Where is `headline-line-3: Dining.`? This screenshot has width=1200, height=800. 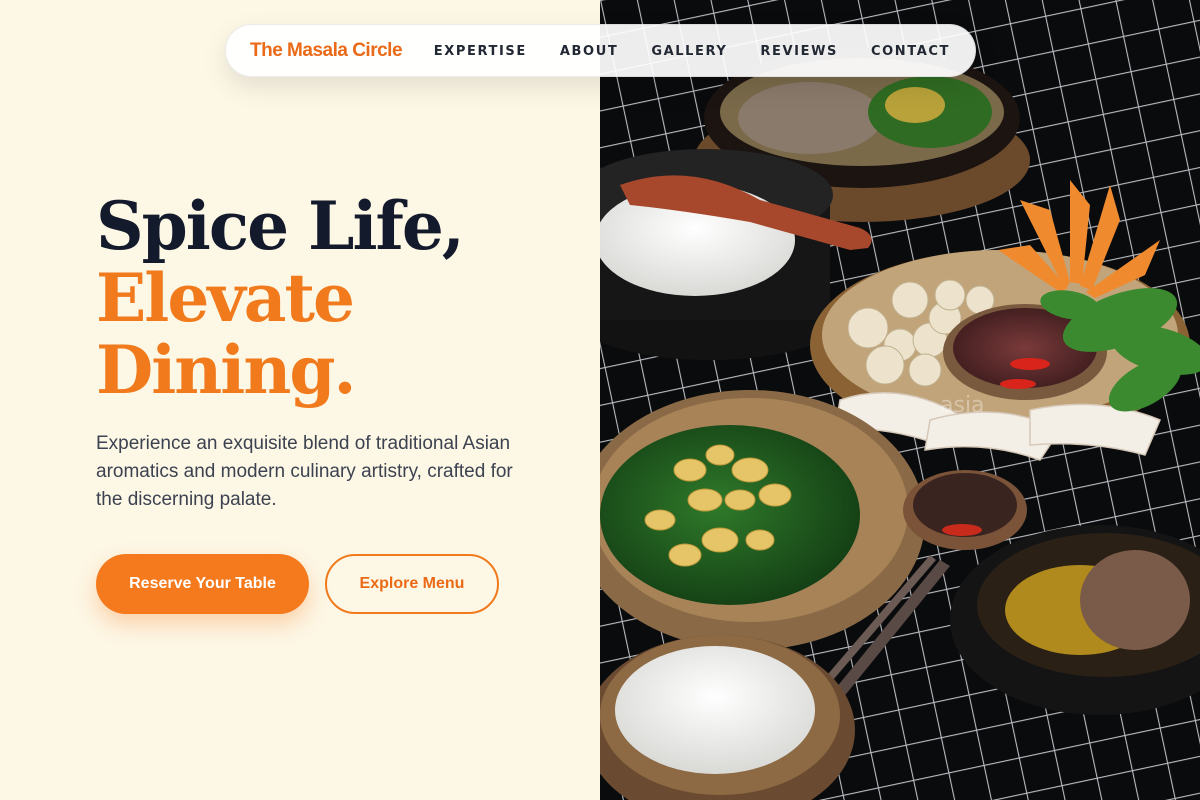 headline-line-3: Dining. is located at coordinates (226, 370).